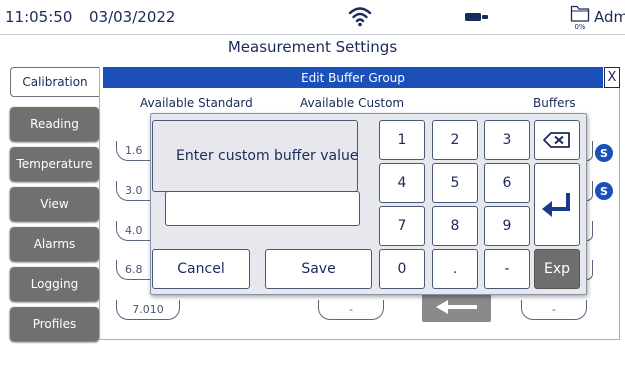  I want to click on key-1: 1, so click(402, 140).